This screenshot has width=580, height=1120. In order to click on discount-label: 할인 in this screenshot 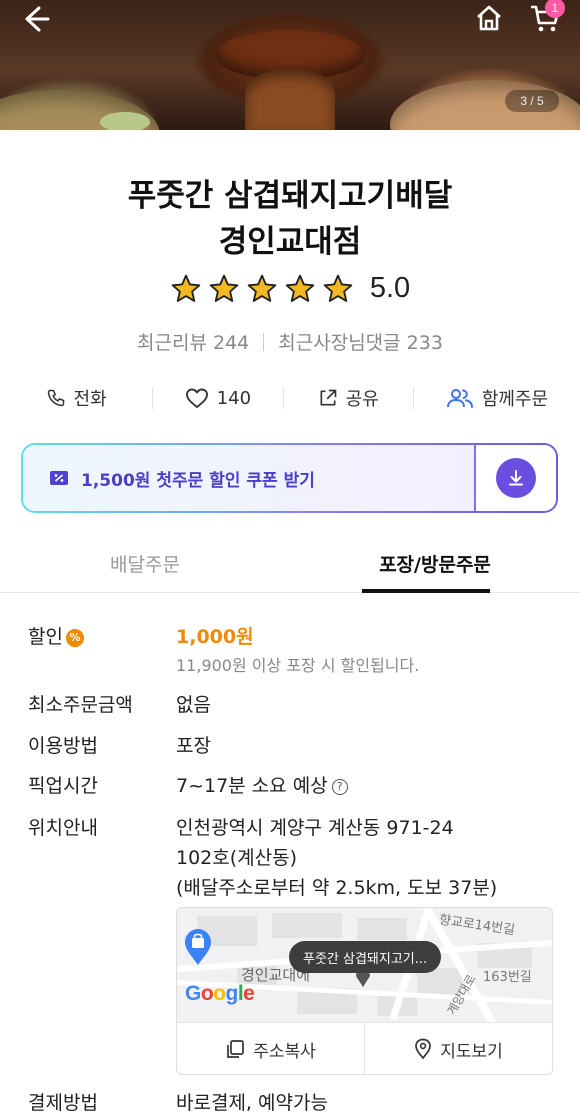, I will do `click(45, 637)`.